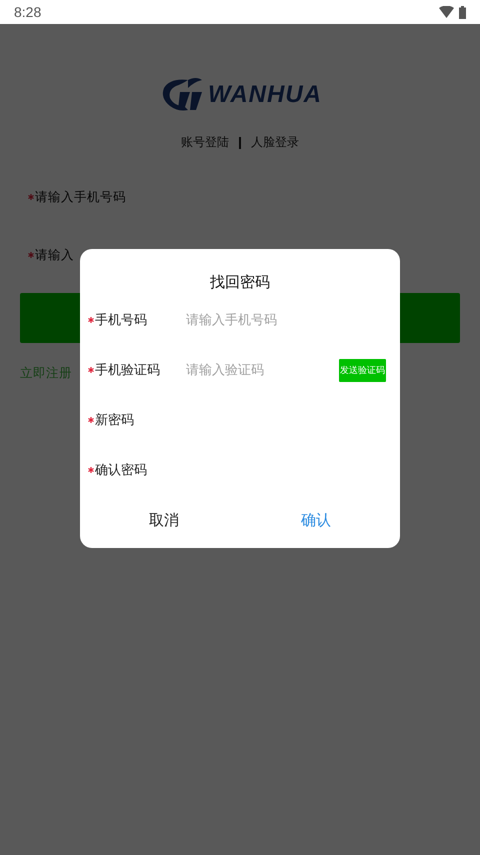 This screenshot has height=855, width=480. Describe the element at coordinates (446, 12) in the screenshot. I see `wifi-icon` at that location.